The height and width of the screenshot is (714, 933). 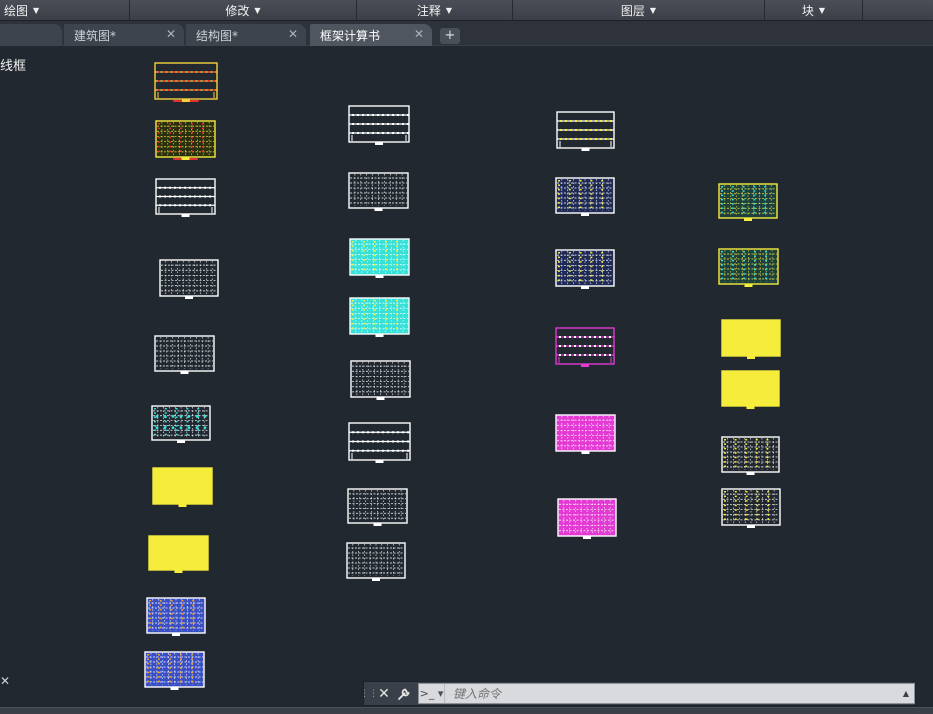 What do you see at coordinates (466, 710) in the screenshot?
I see `status-bar` at bounding box center [466, 710].